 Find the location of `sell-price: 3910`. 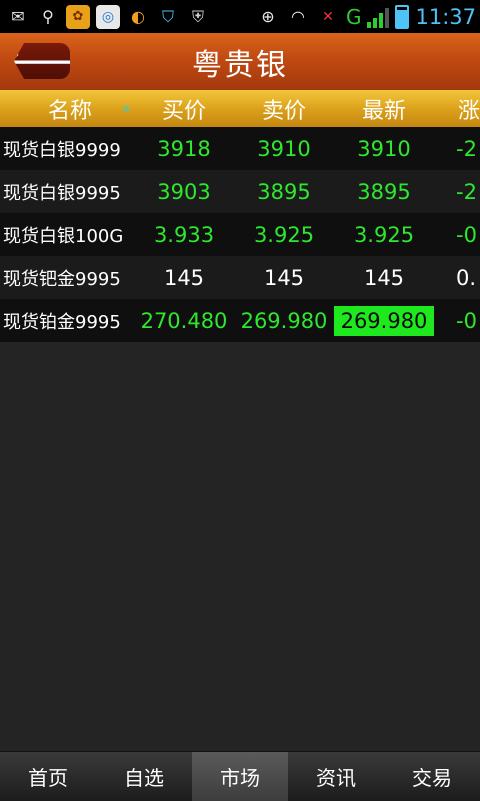

sell-price: 3910 is located at coordinates (284, 148).